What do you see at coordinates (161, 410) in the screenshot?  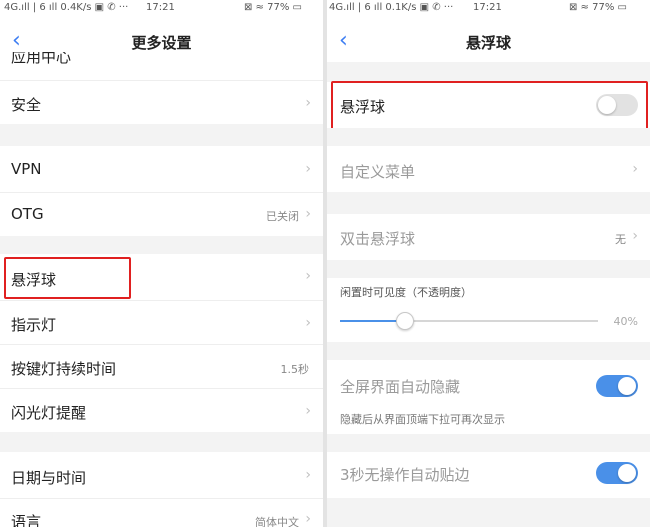 I see `settings-item-flash: 闪光灯提醒 ›` at bounding box center [161, 410].